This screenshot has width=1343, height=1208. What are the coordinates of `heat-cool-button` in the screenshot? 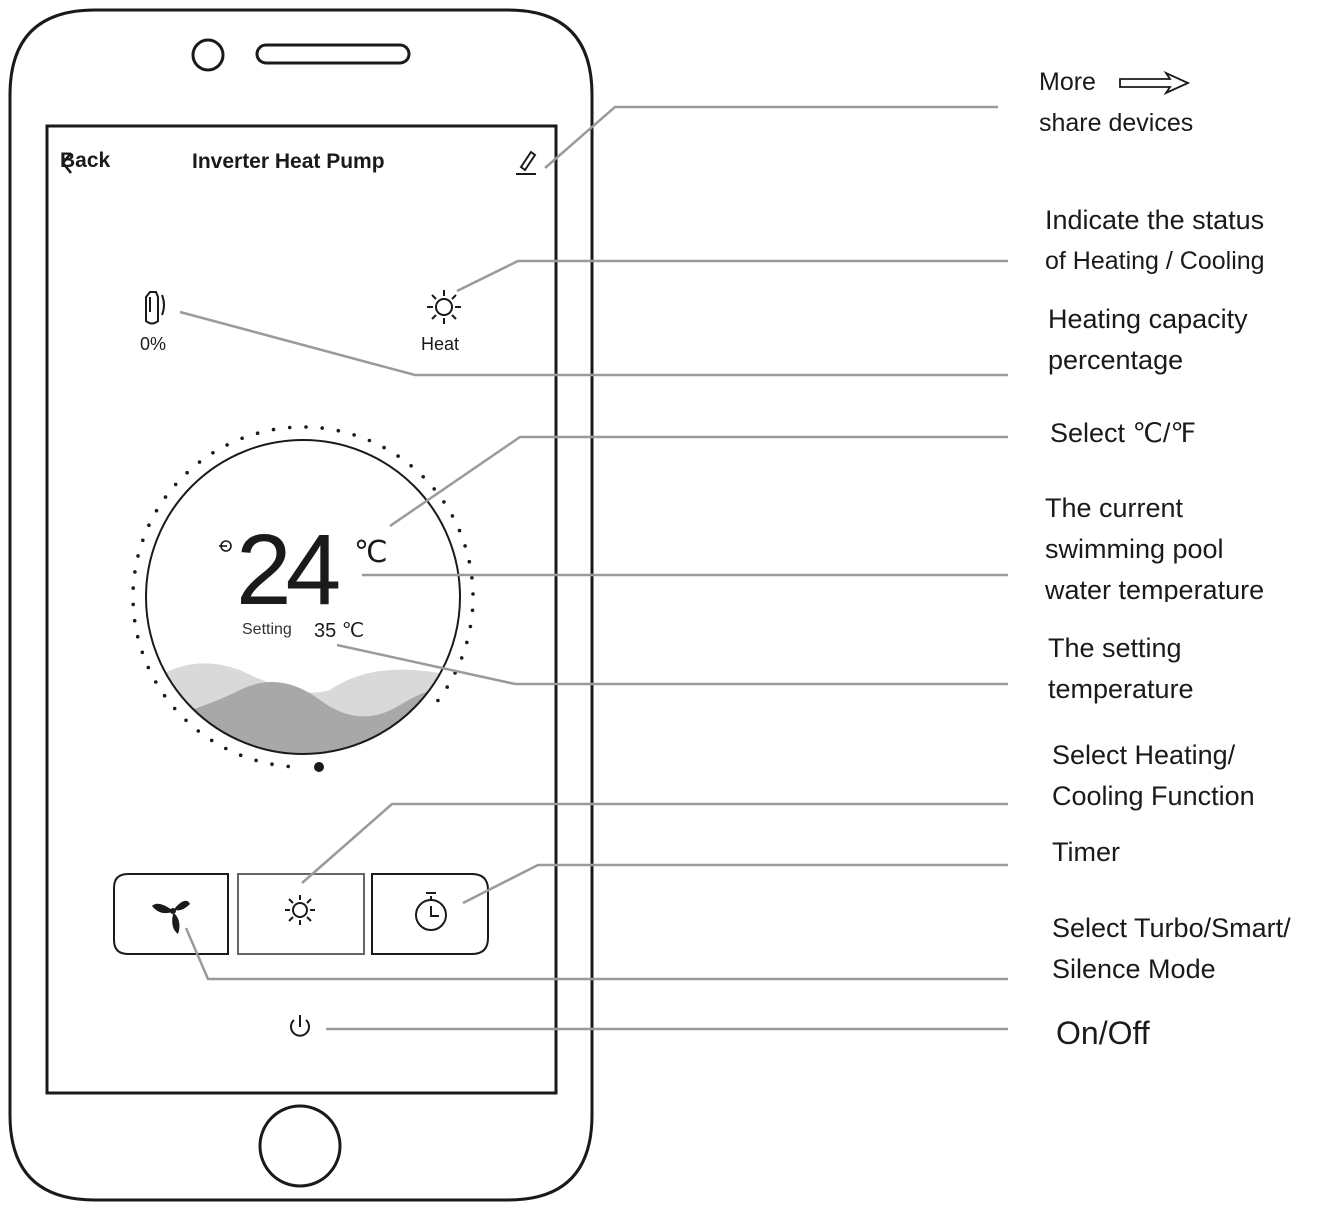 It's located at (301, 914).